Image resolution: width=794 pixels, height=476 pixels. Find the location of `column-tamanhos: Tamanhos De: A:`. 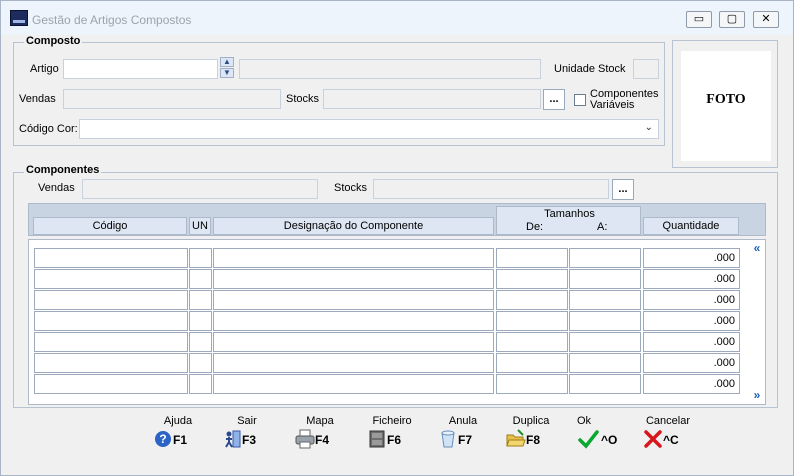

column-tamanhos: Tamanhos De: A: is located at coordinates (568, 220).